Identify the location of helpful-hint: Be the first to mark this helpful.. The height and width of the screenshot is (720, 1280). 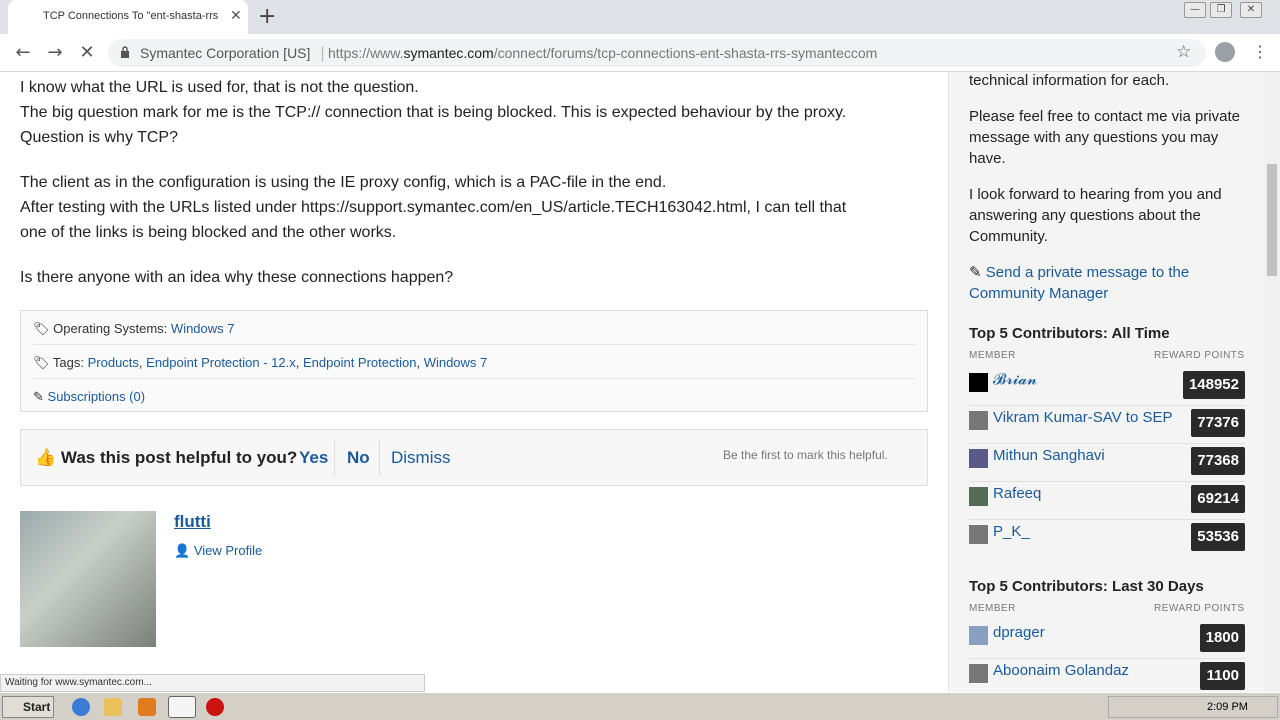
(805, 455).